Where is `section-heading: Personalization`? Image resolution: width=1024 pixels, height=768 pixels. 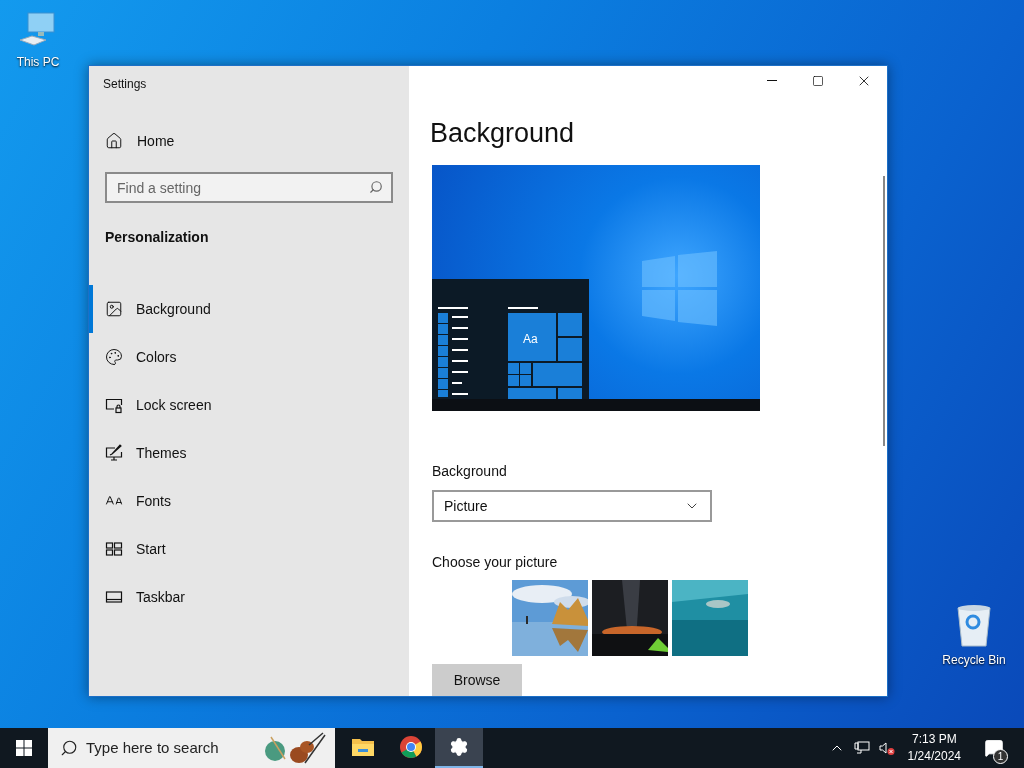
section-heading: Personalization is located at coordinates (157, 237).